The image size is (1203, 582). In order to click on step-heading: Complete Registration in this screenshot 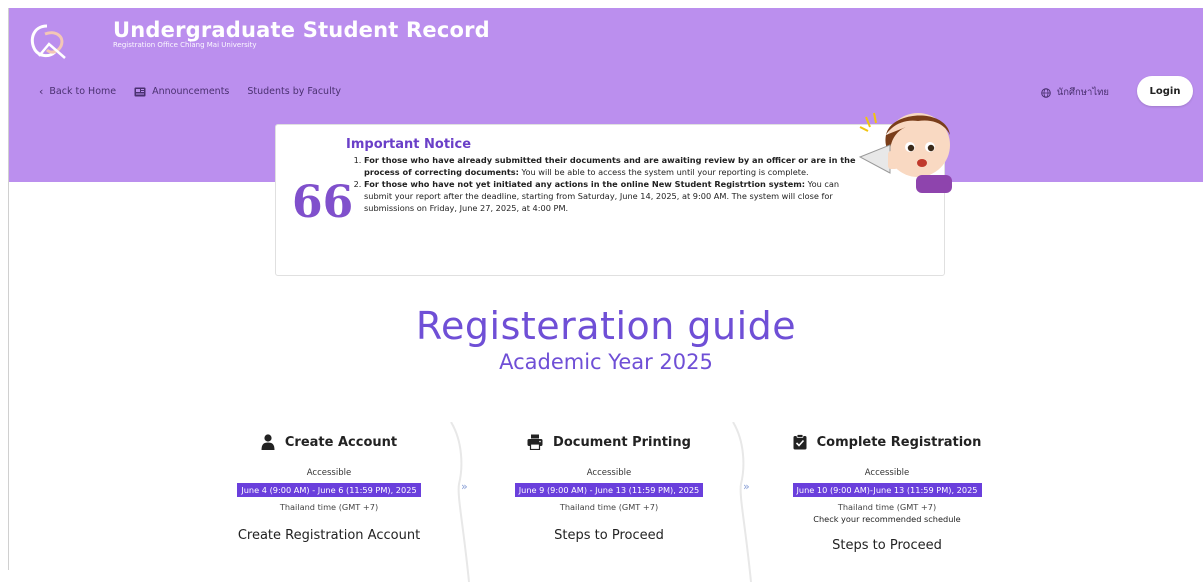, I will do `click(887, 442)`.